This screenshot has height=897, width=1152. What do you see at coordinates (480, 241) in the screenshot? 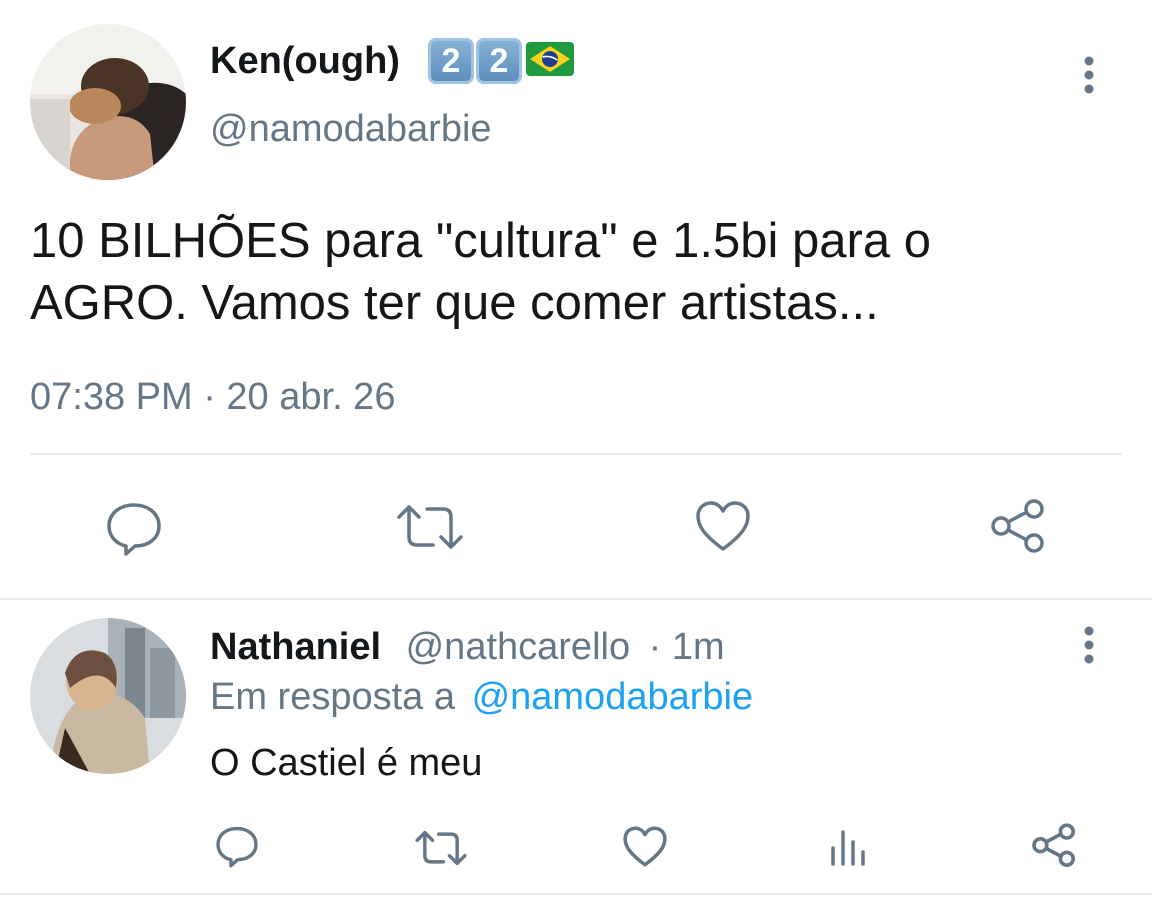
I see `tweet-text-line: 10 BILHÕES para "cultura" e 1.5bi para o` at bounding box center [480, 241].